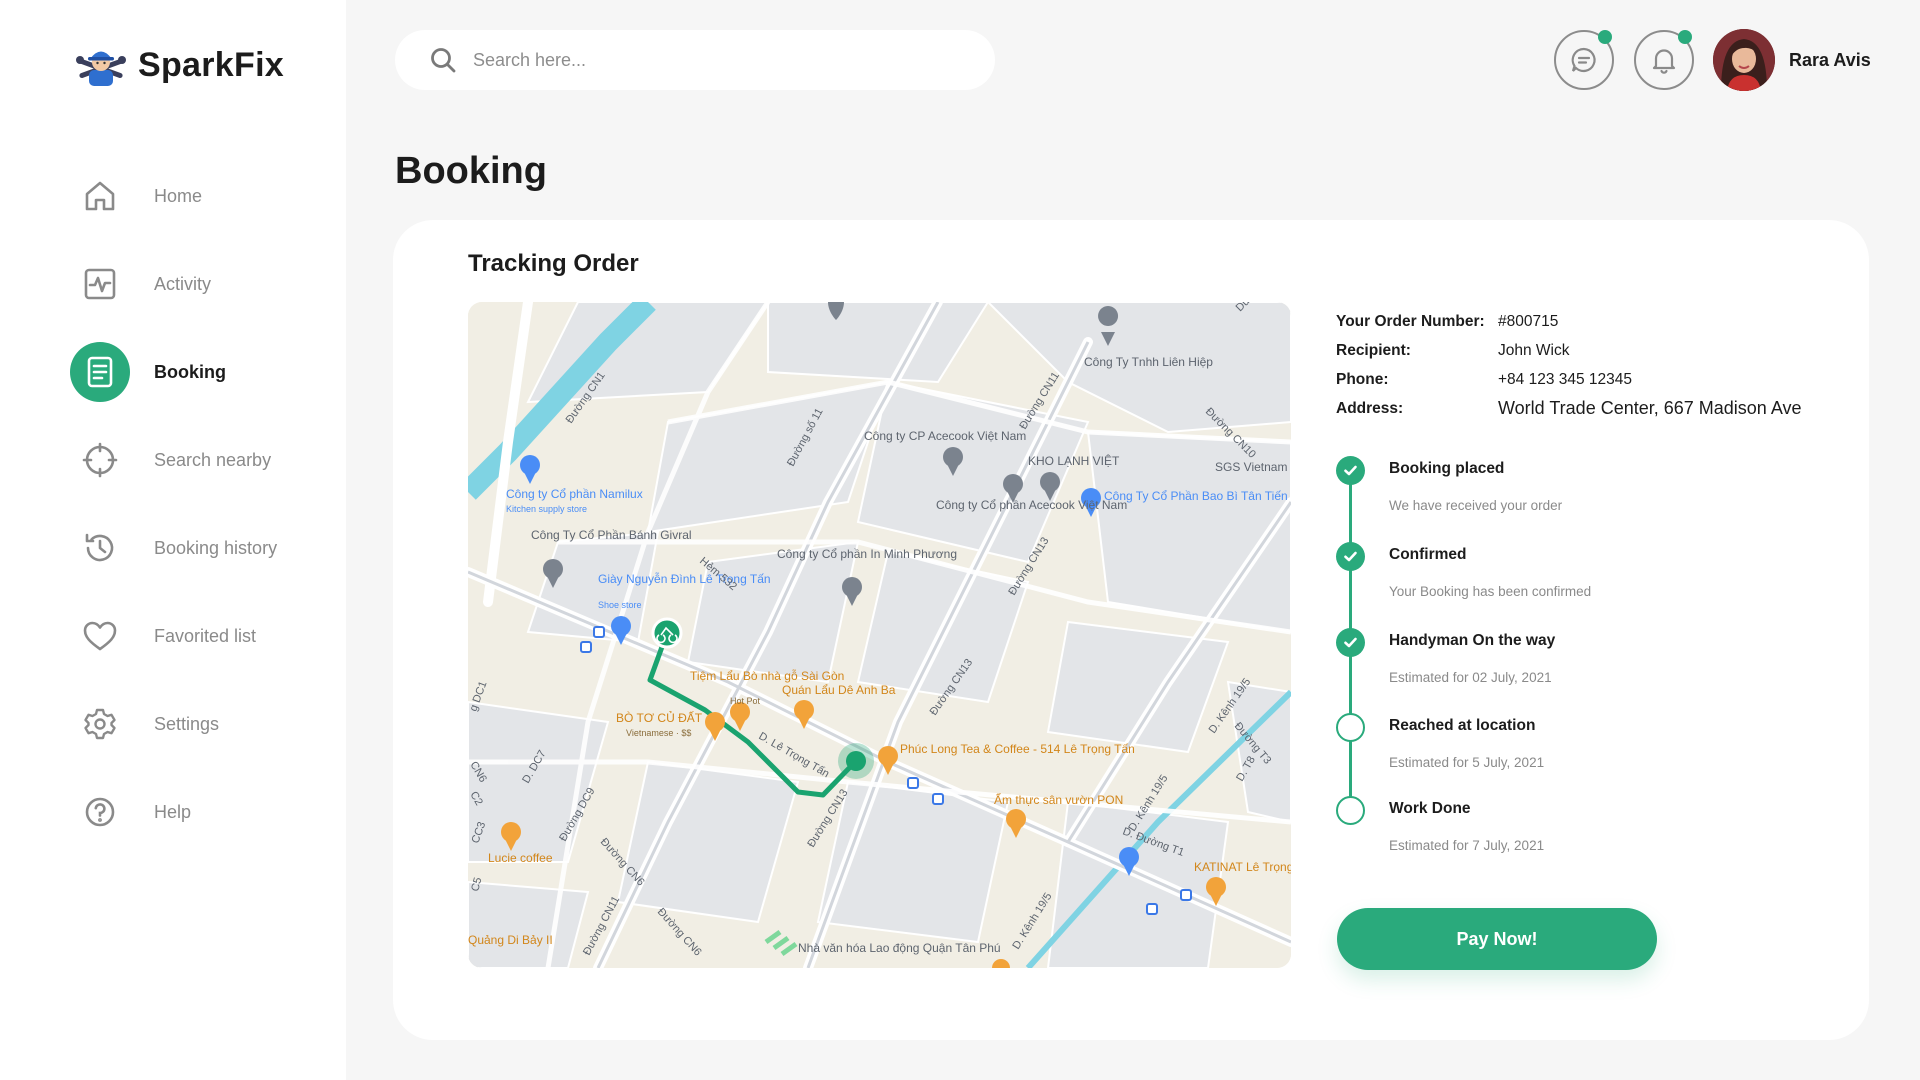  I want to click on map-label: SGS Vietnam, so click(1251, 467).